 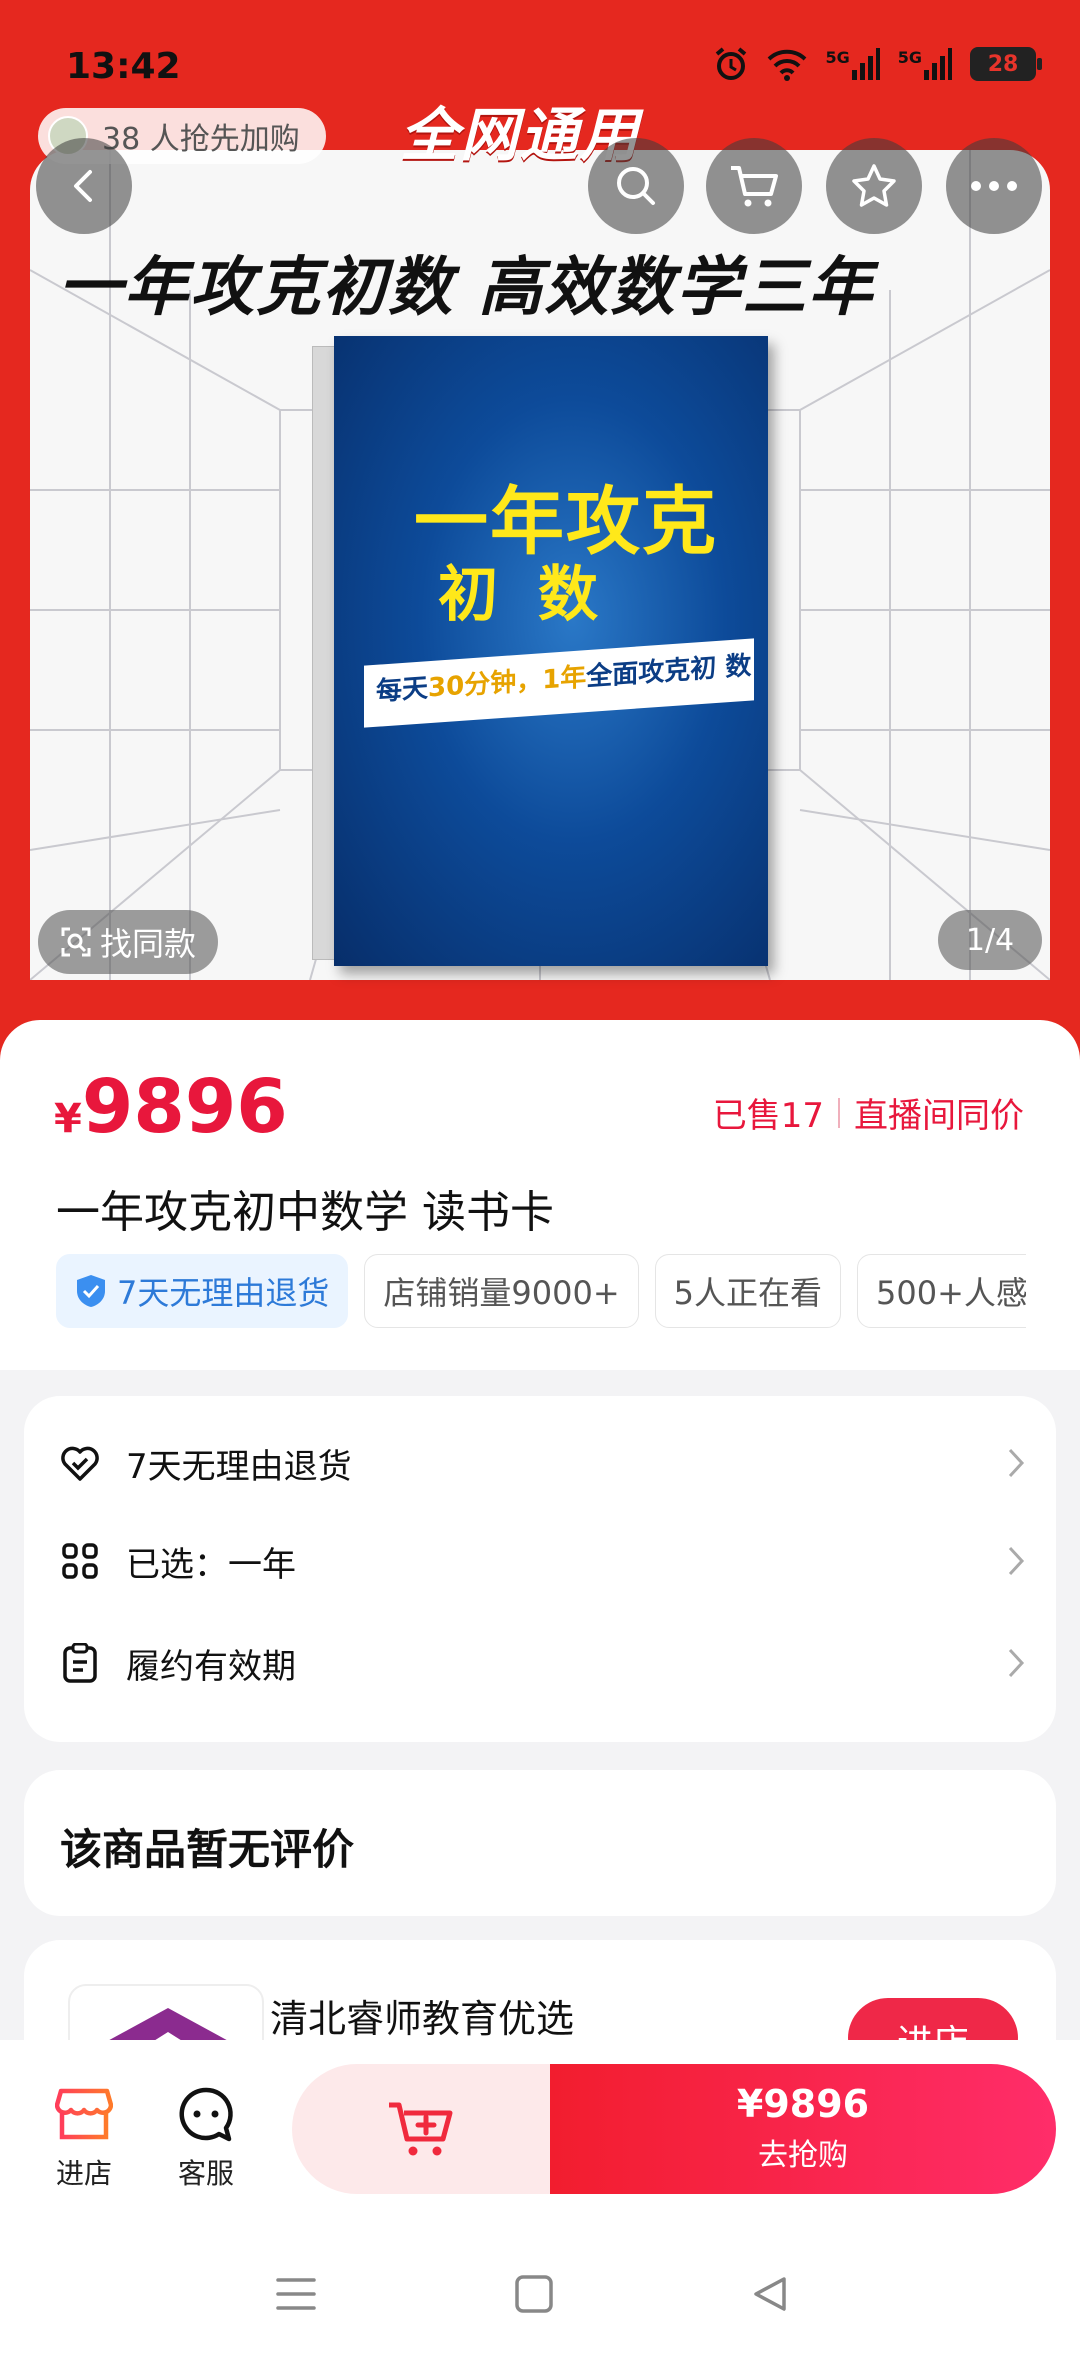 I want to click on tag-return-policy: 7天无理由退货, so click(x=202, y=1291).